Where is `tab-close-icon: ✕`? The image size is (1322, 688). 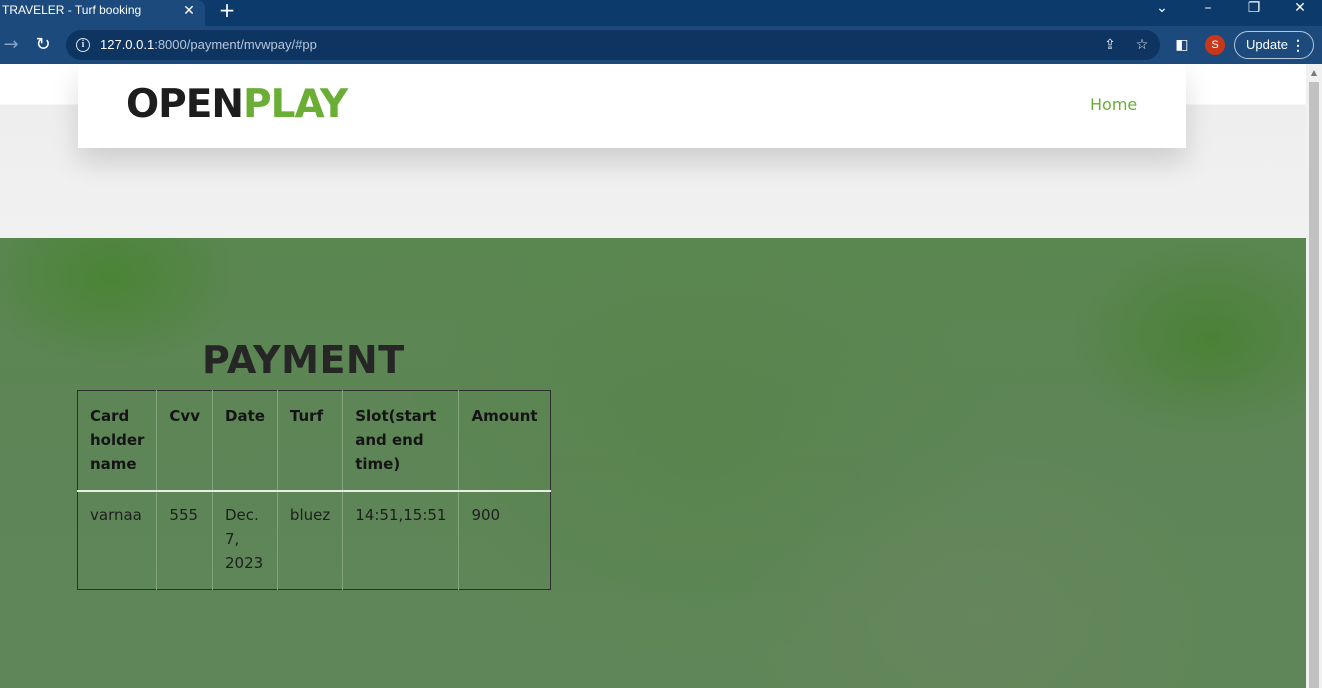 tab-close-icon: ✕ is located at coordinates (189, 10).